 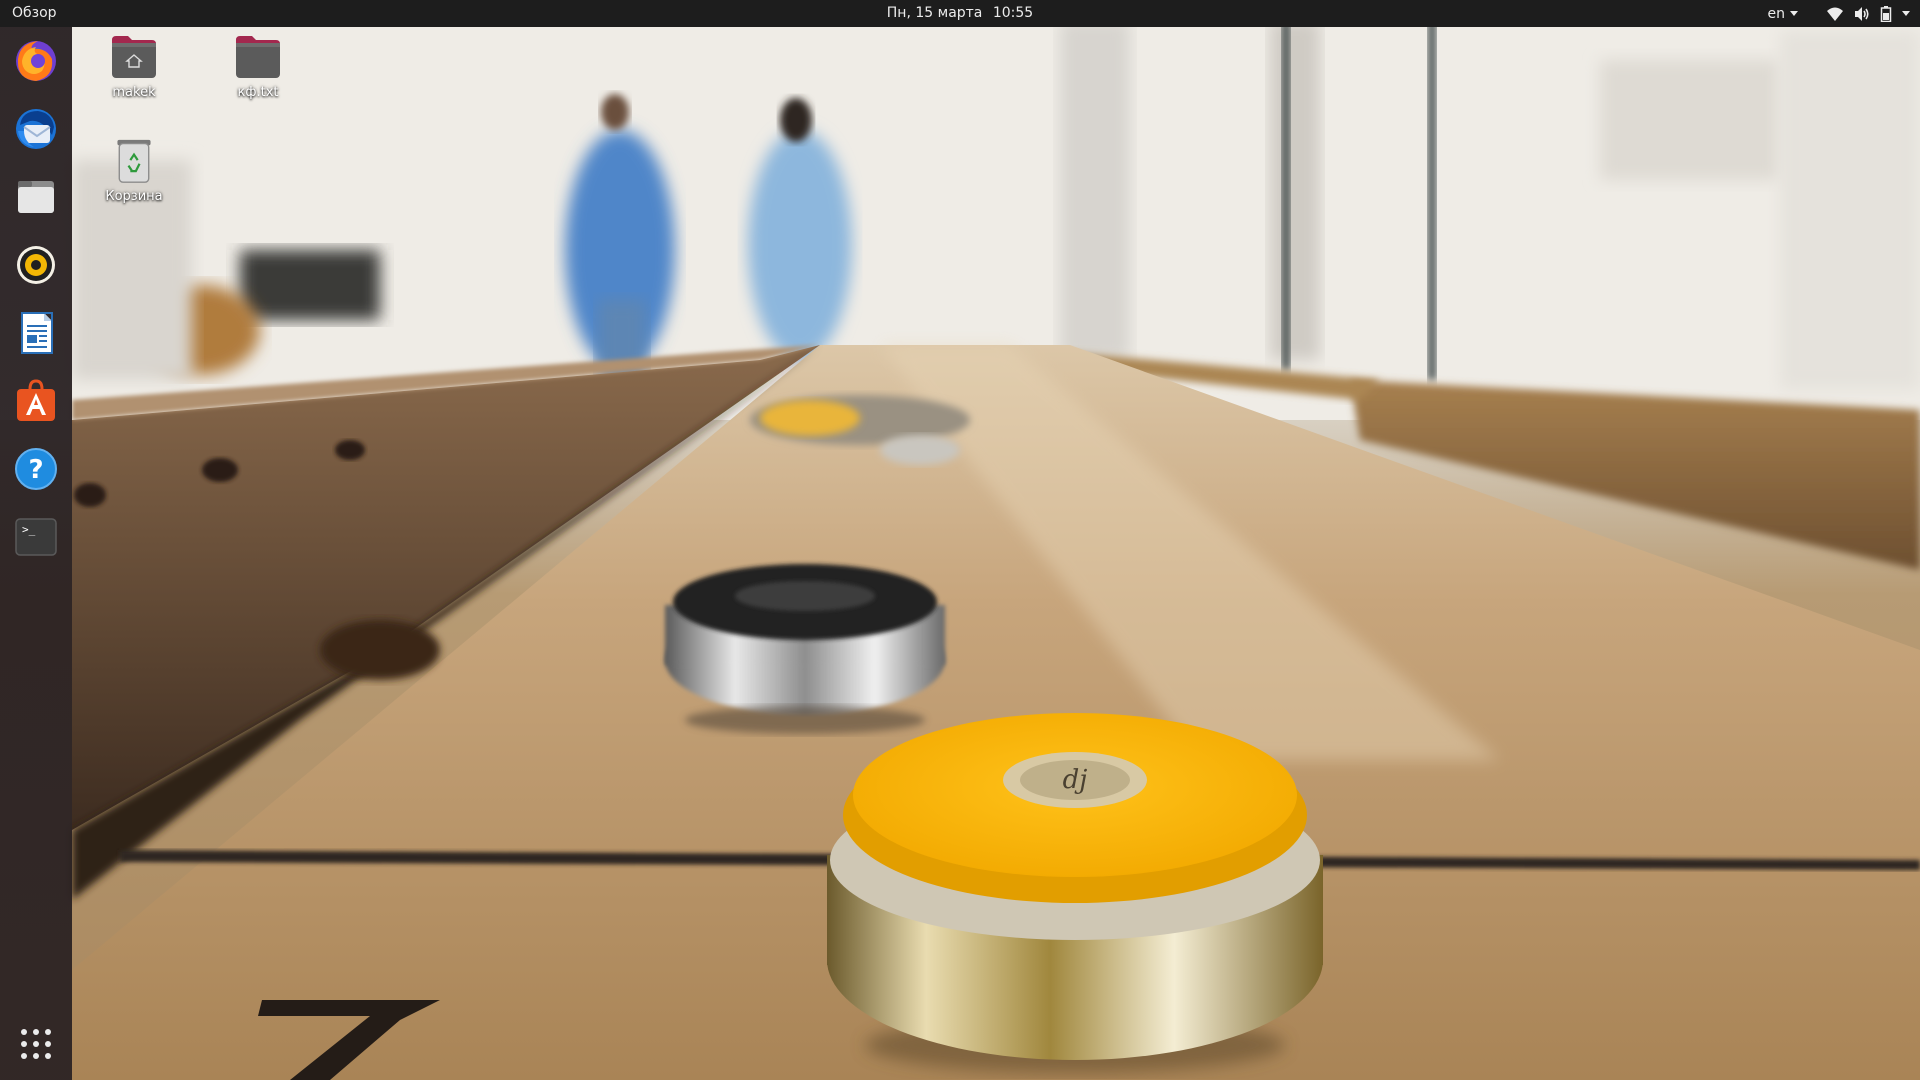 I want to click on desktop-icon-home: makek, so click(x=134, y=67).